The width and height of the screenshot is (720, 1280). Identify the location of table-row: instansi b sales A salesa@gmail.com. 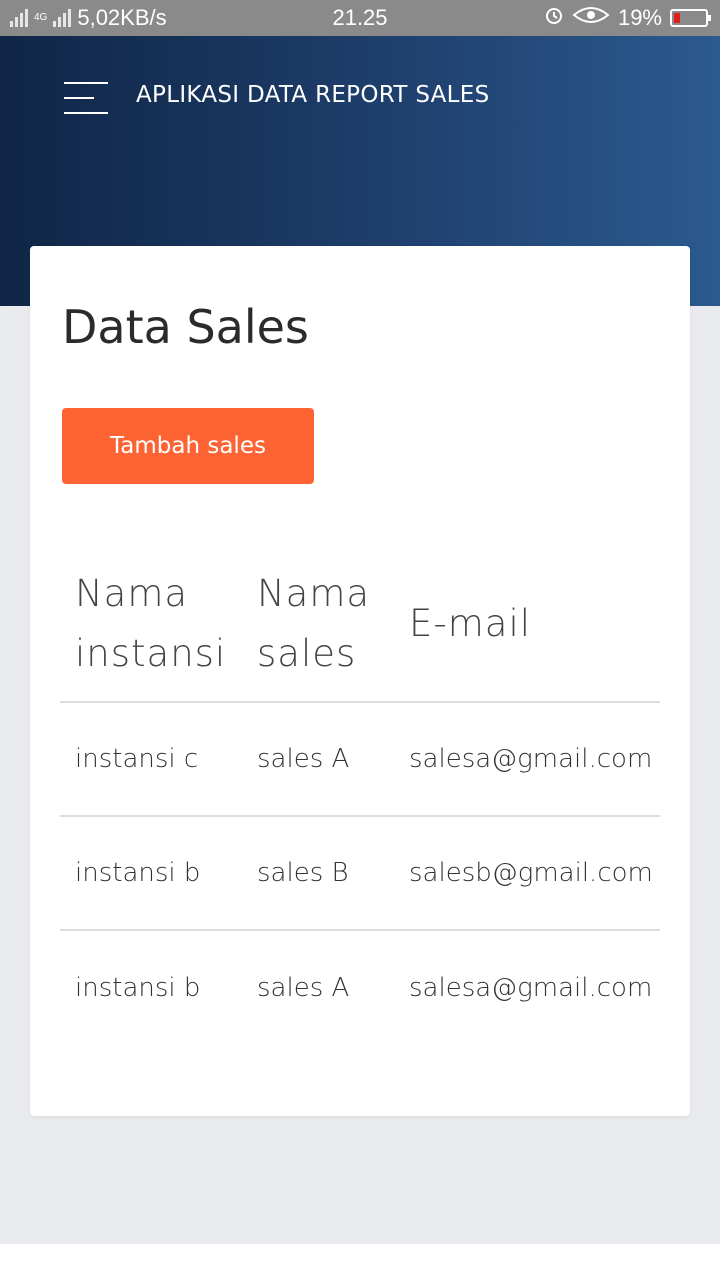
(360, 987).